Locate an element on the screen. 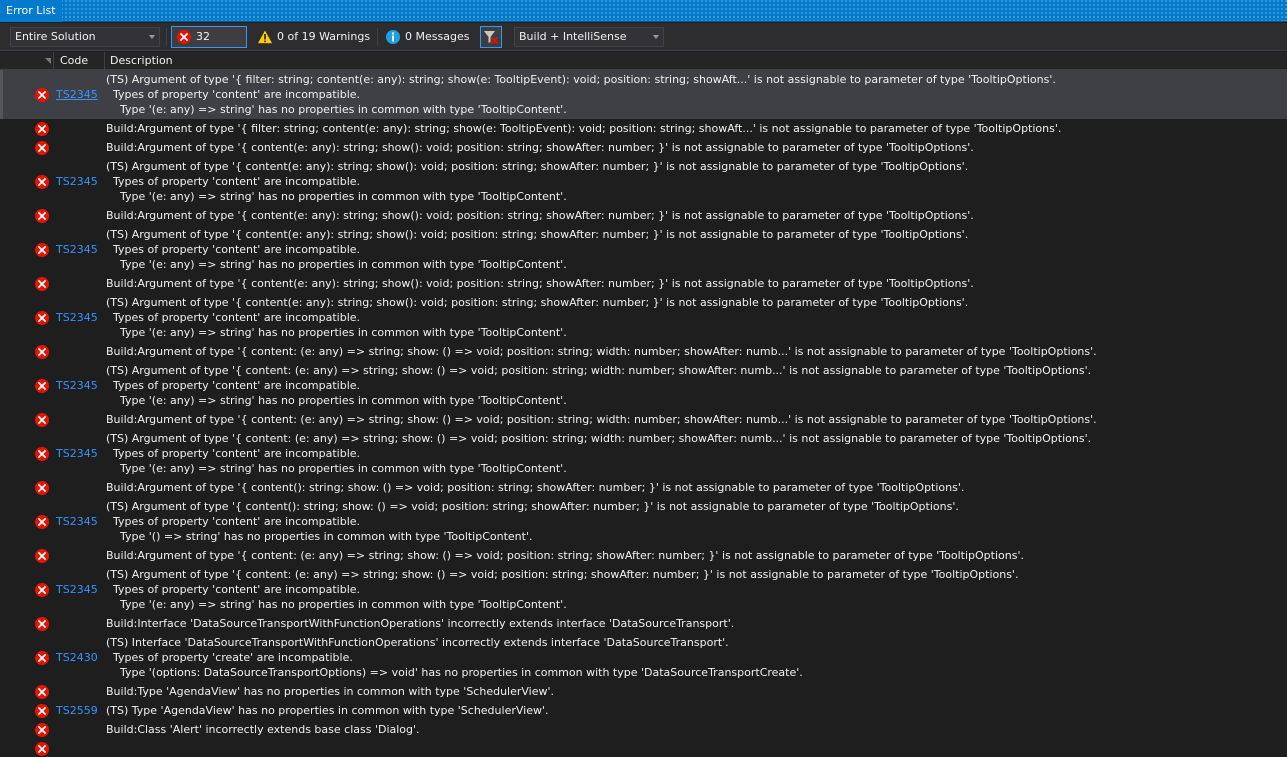  column-header-description: Description is located at coordinates (141, 60).